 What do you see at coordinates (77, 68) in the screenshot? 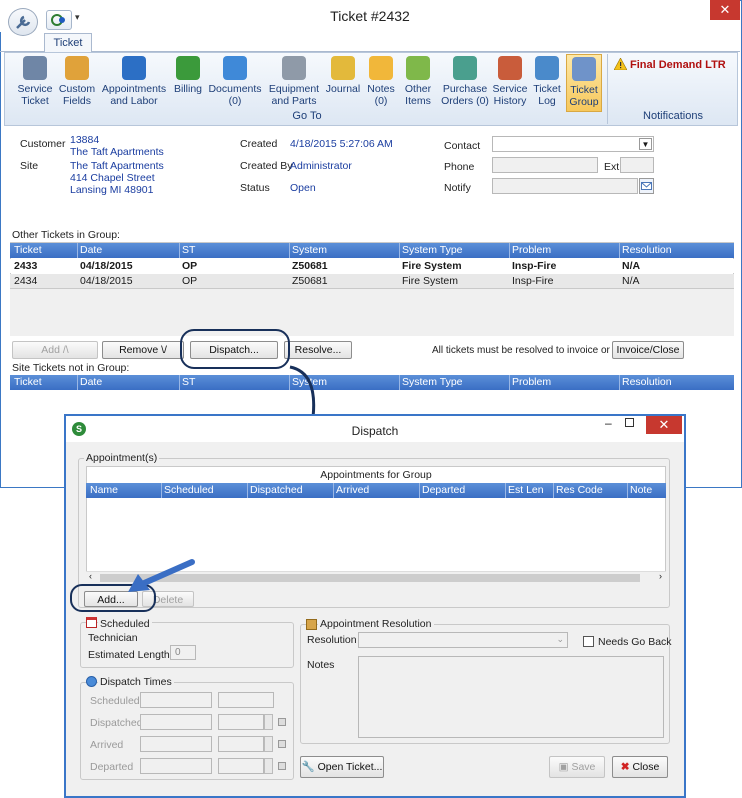
I see `custom-fields-icon` at bounding box center [77, 68].